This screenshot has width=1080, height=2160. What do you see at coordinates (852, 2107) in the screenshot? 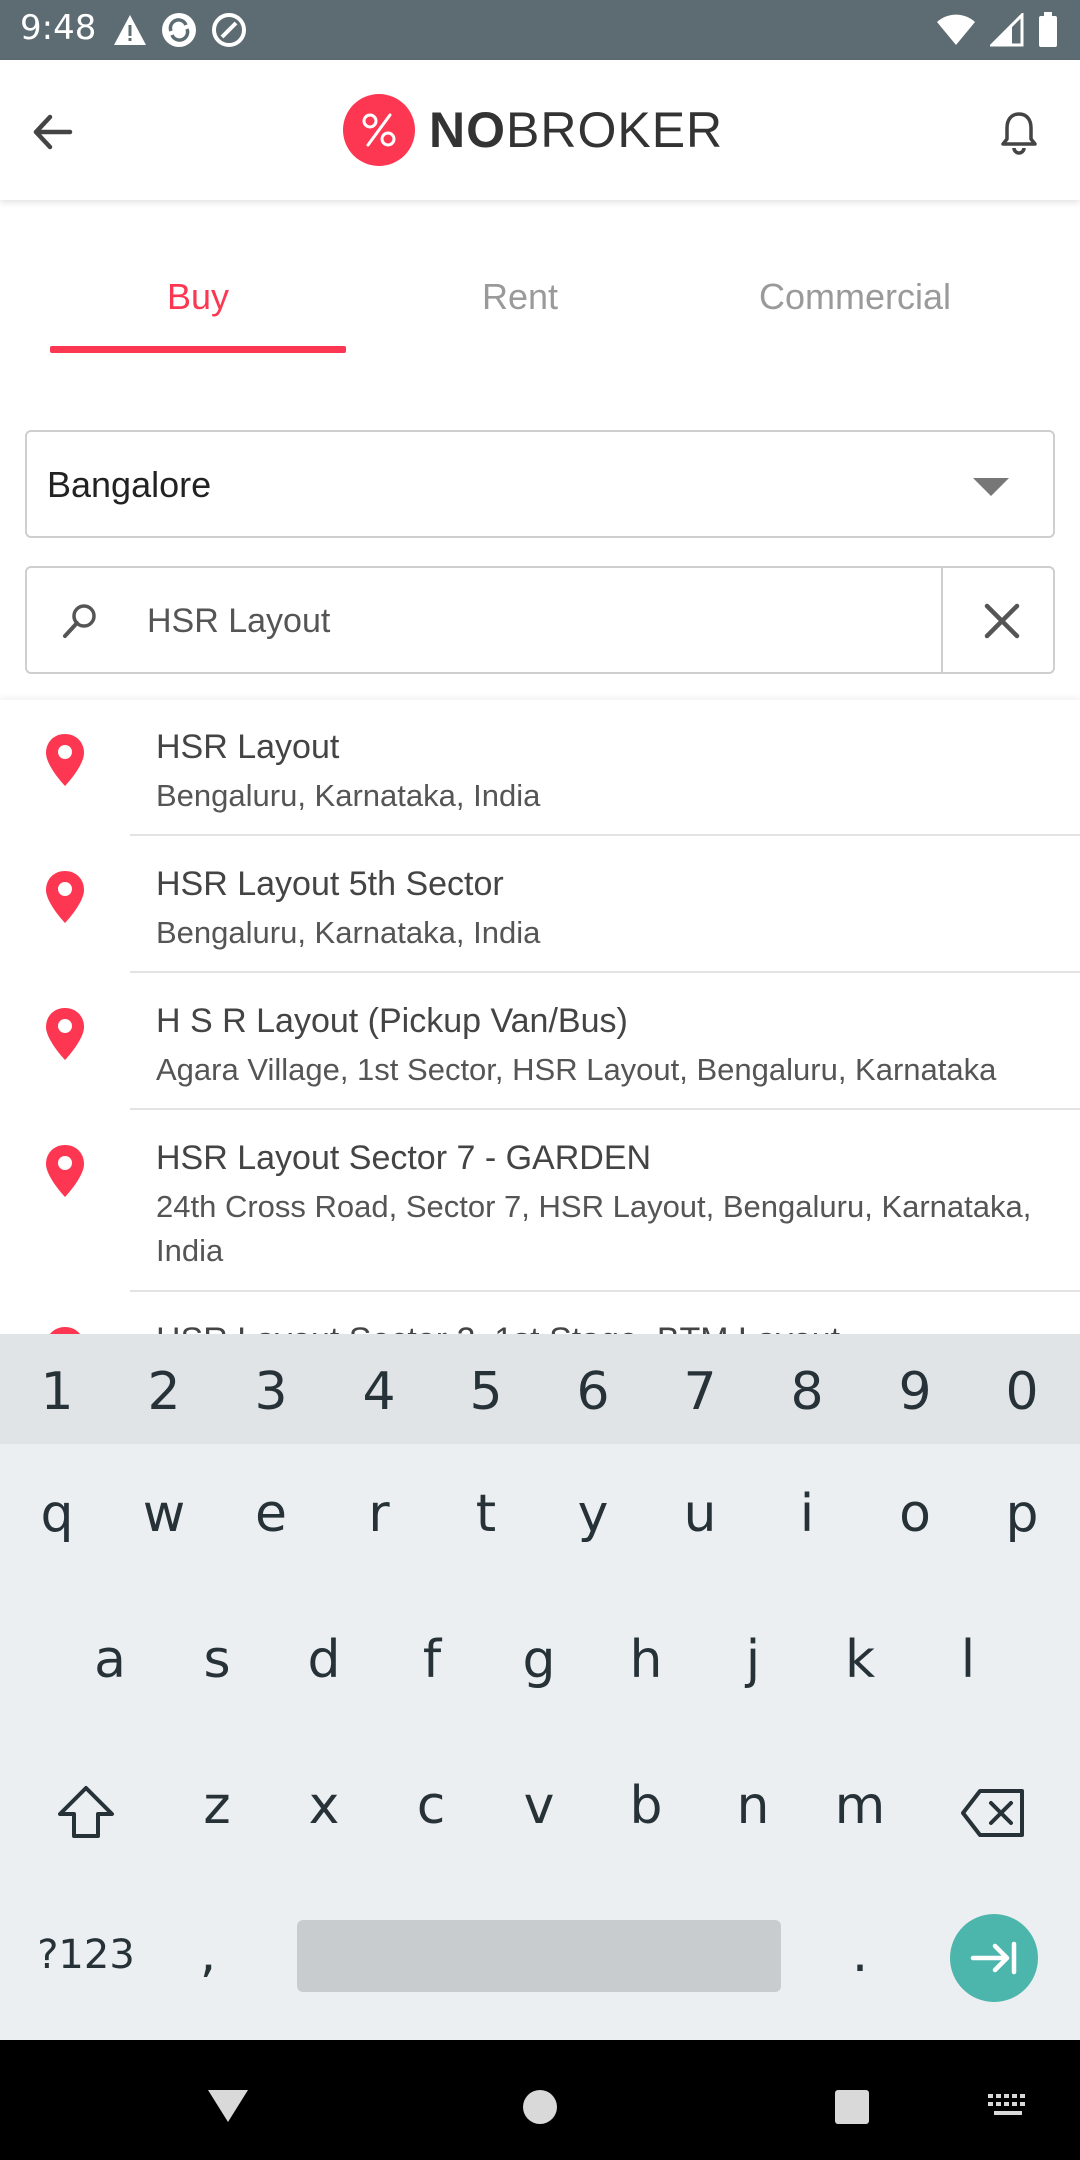
I see `nav-recents-icon` at bounding box center [852, 2107].